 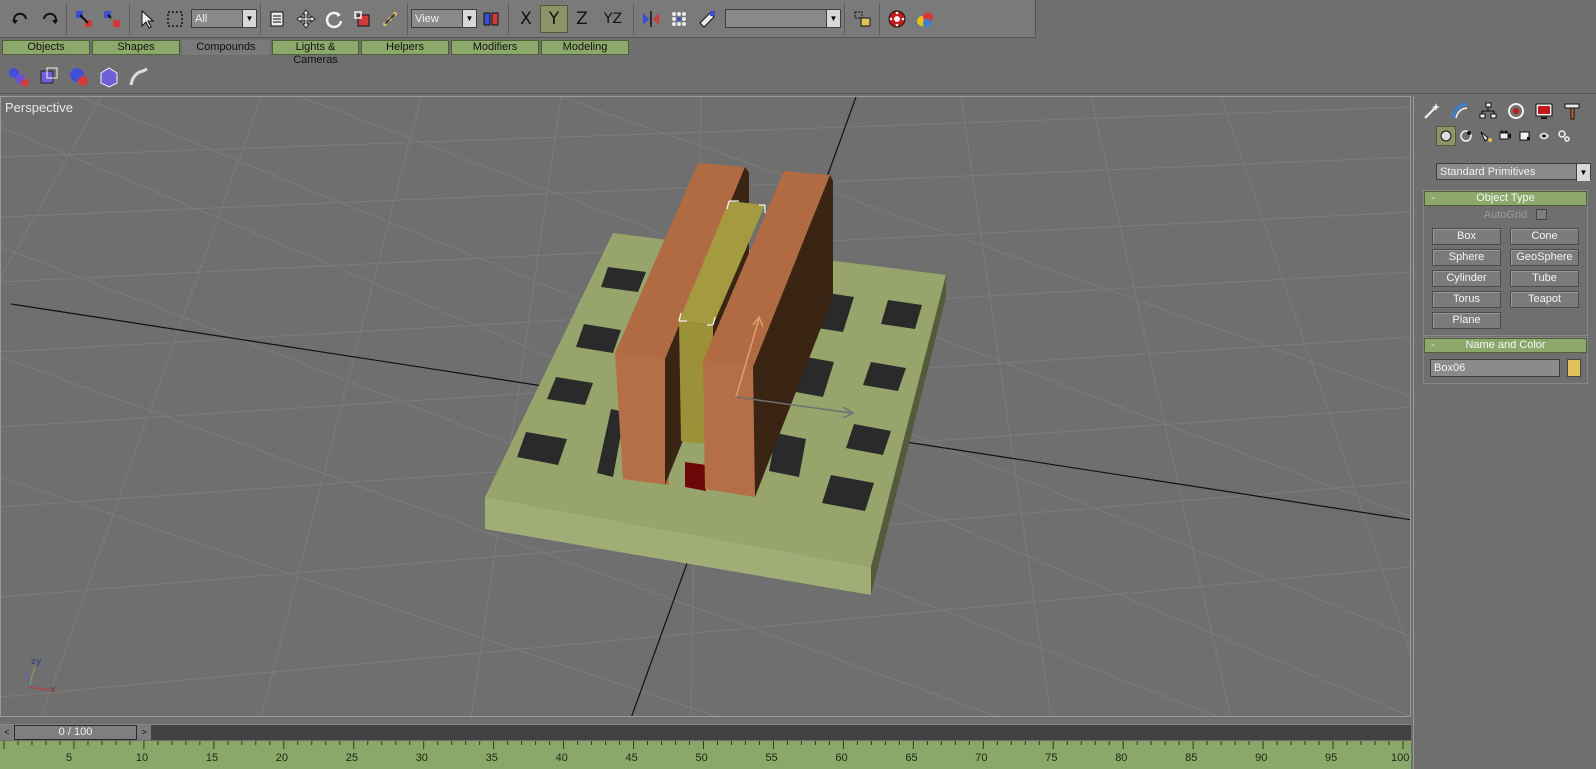 What do you see at coordinates (1544, 111) in the screenshot?
I see `display-tab-icon` at bounding box center [1544, 111].